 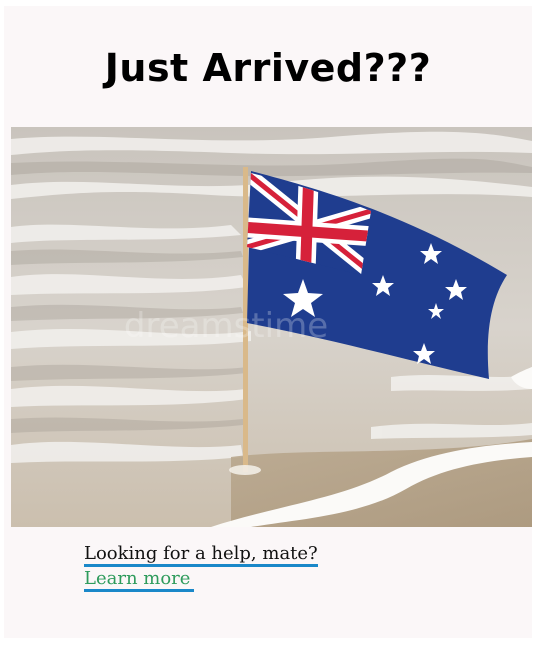 What do you see at coordinates (139, 580) in the screenshot?
I see `learn-more-link: Learn more` at bounding box center [139, 580].